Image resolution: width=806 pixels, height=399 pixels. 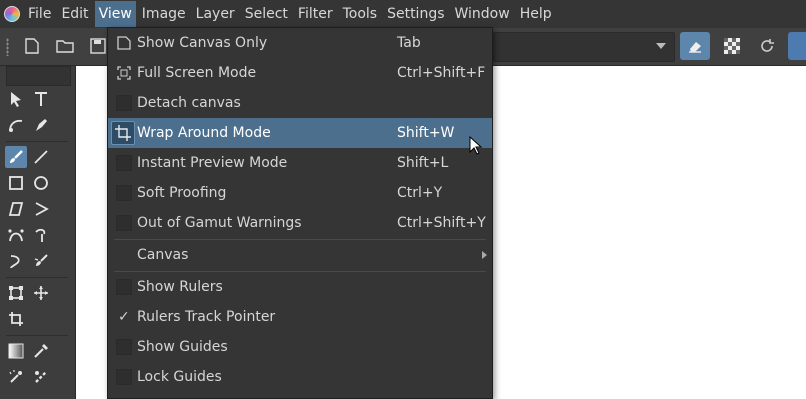 What do you see at coordinates (39, 14) in the screenshot?
I see `menu-file: File` at bounding box center [39, 14].